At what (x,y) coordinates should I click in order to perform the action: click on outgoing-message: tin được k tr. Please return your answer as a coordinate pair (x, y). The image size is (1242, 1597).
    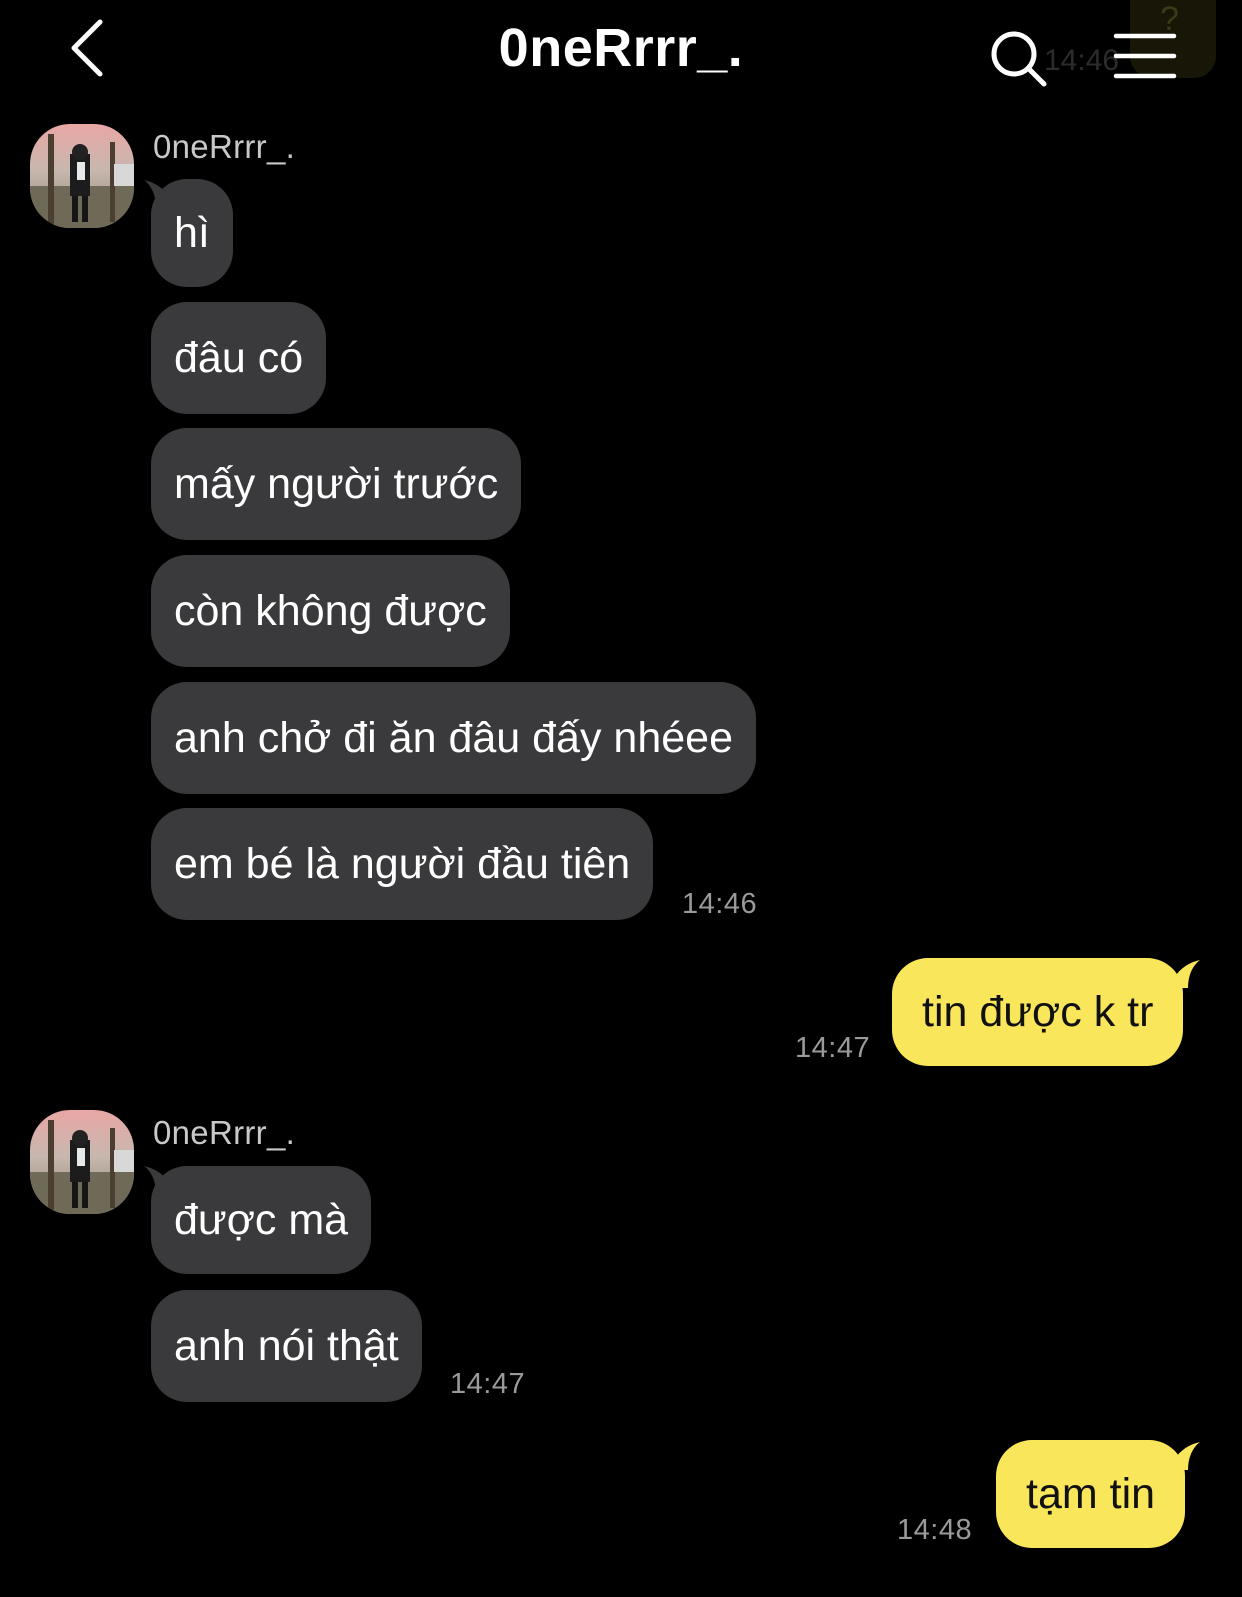
    Looking at the image, I should click on (1038, 1012).